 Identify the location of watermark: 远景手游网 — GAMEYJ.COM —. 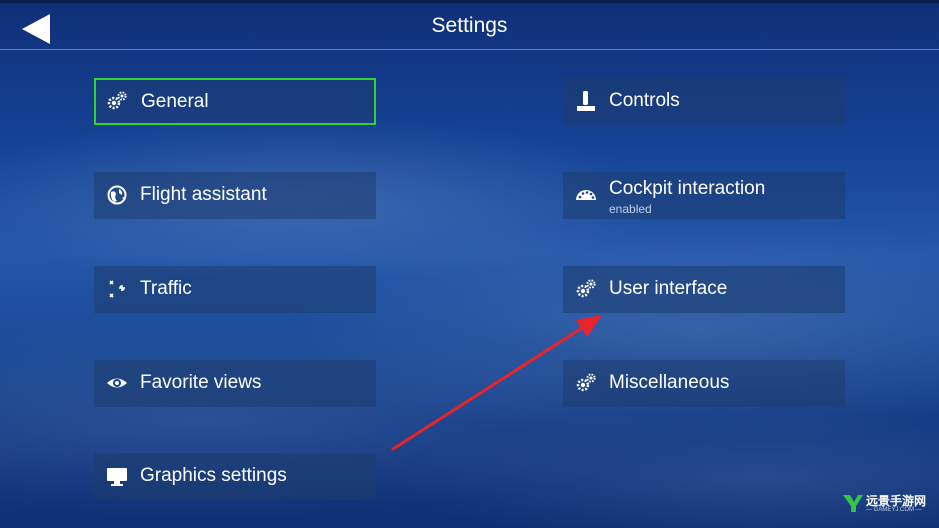
(887, 506).